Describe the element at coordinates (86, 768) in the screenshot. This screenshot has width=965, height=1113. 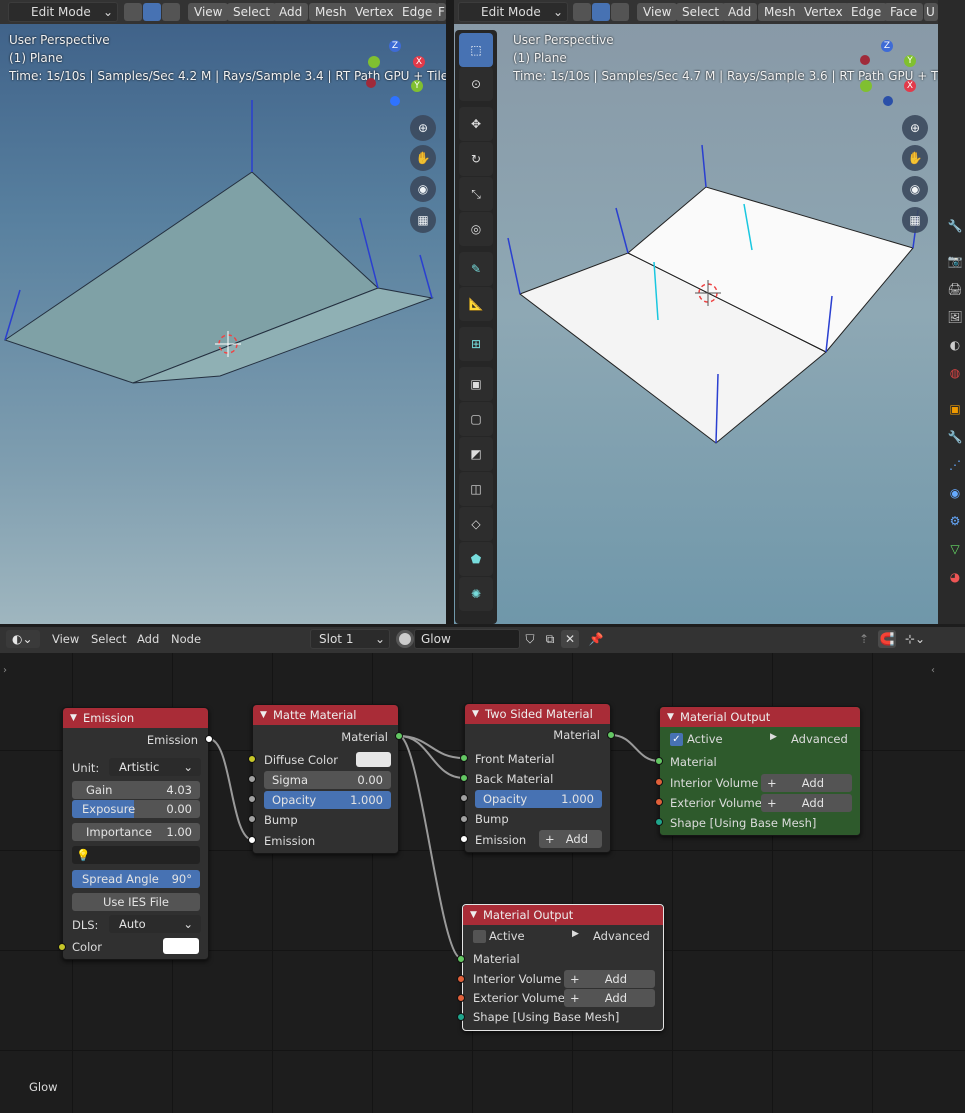
I see `unit-label: Unit:` at that location.